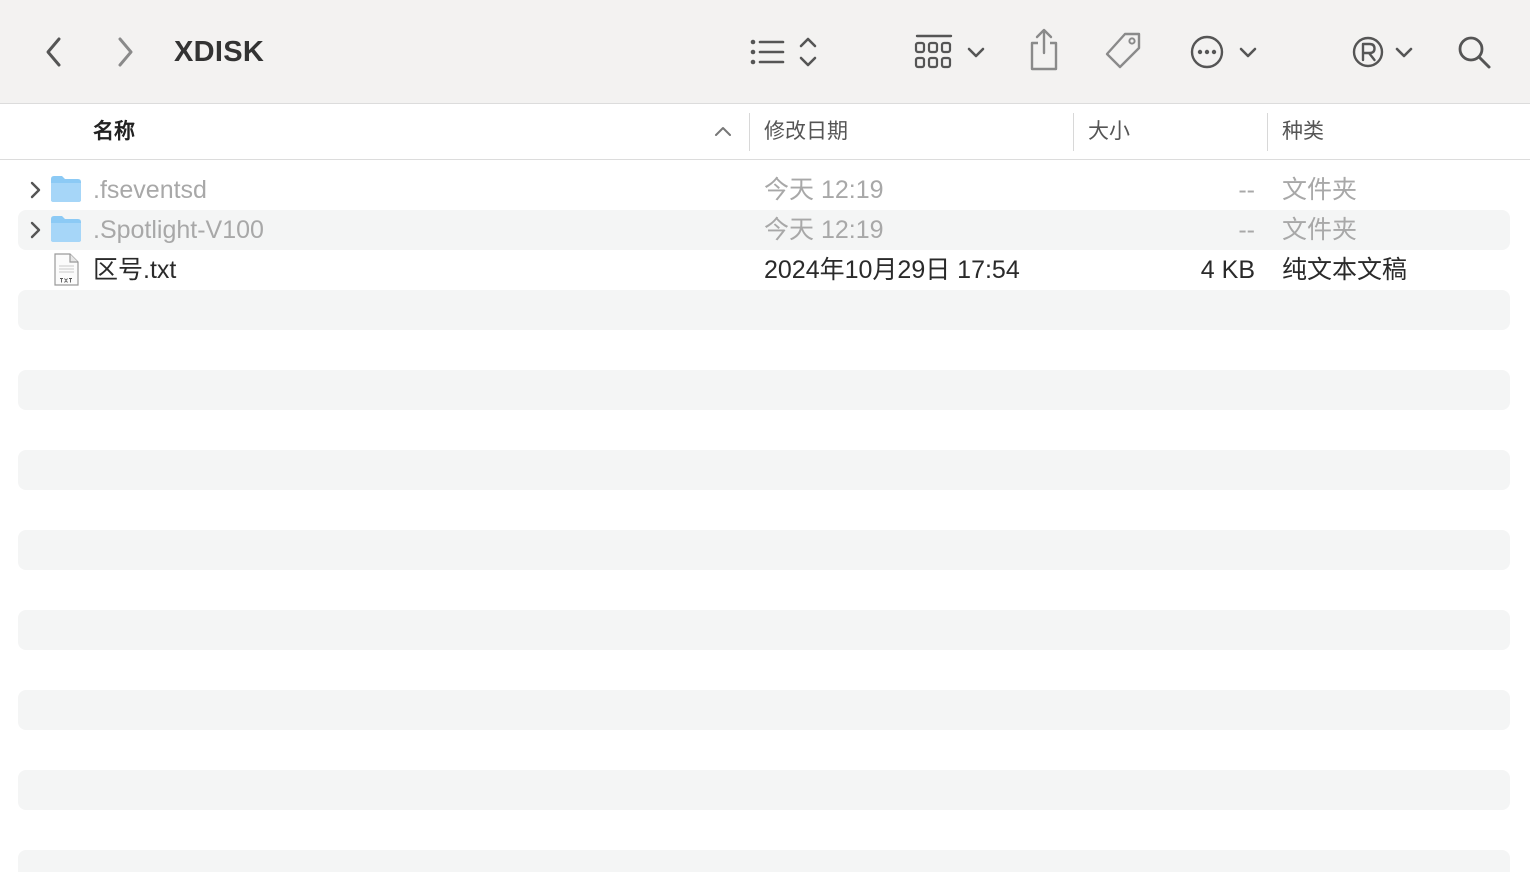 This screenshot has width=1530, height=872. I want to click on file-kind: 纯文本文稿, so click(1345, 270).